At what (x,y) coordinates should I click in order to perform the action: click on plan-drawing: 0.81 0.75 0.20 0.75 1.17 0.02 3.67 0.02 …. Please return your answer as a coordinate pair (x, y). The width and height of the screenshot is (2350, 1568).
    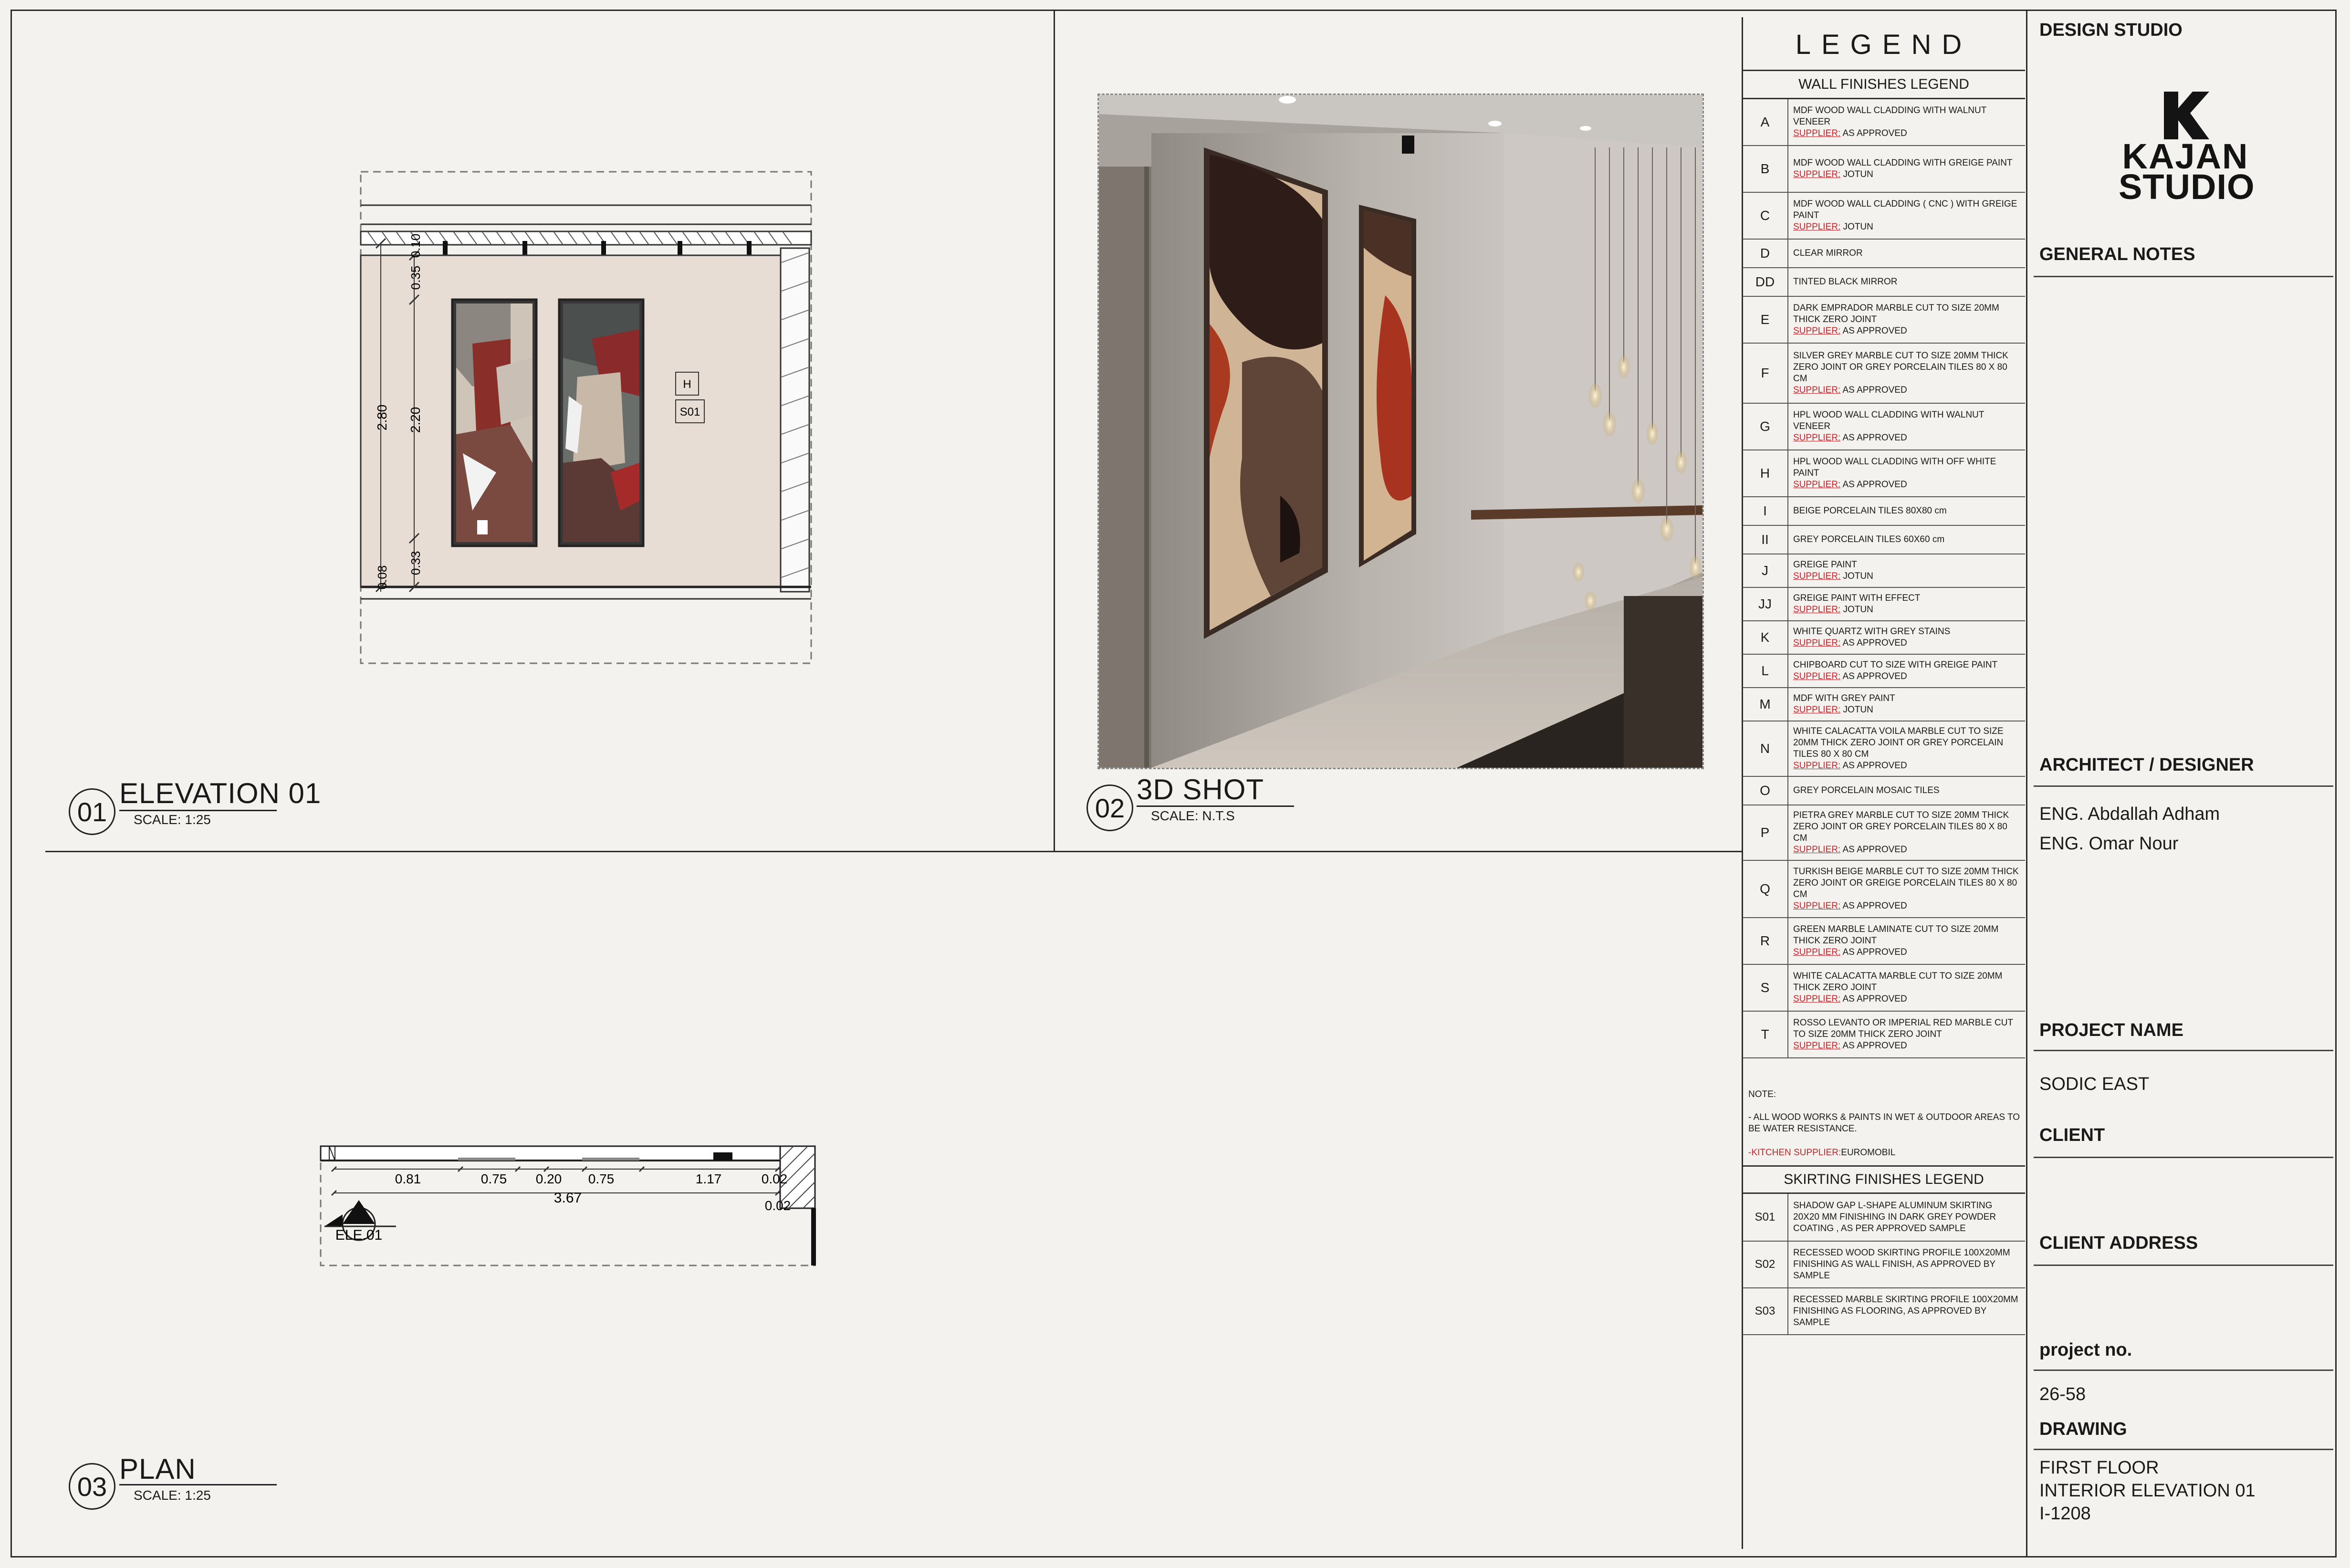
    Looking at the image, I should click on (568, 1205).